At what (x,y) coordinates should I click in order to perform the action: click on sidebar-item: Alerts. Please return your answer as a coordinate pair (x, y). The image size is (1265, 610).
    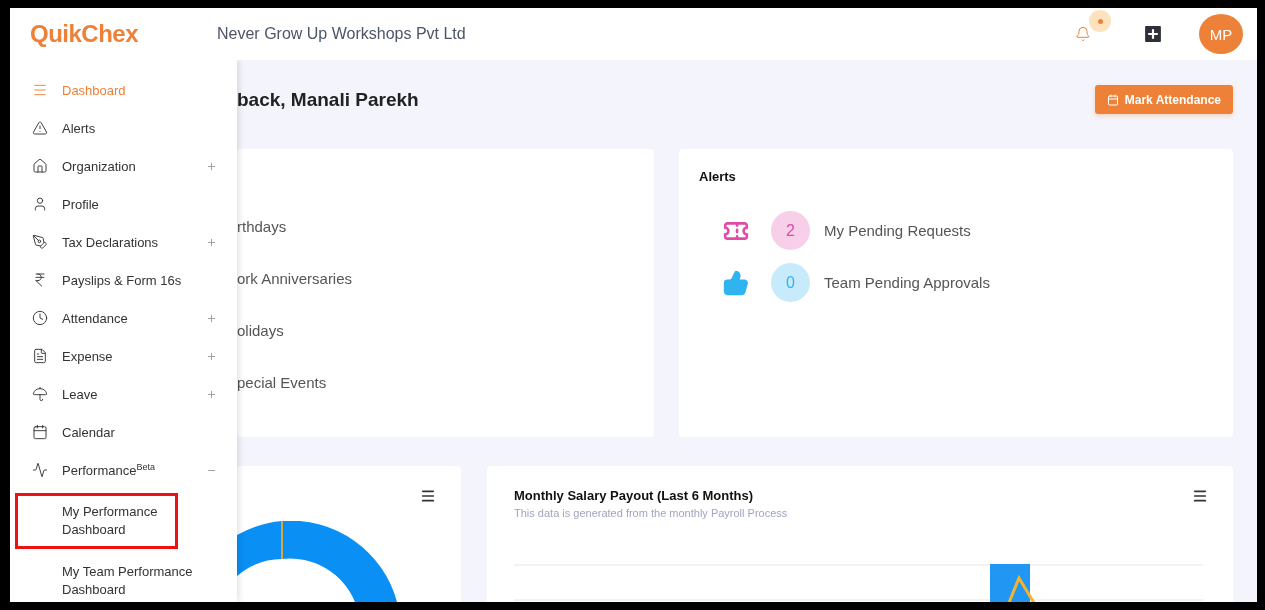
    Looking at the image, I should click on (123, 128).